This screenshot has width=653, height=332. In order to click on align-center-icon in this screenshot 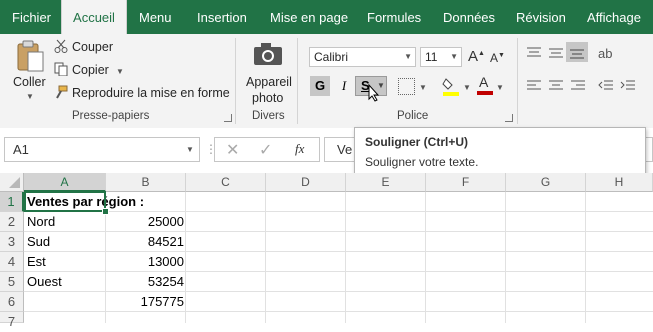, I will do `click(556, 88)`.